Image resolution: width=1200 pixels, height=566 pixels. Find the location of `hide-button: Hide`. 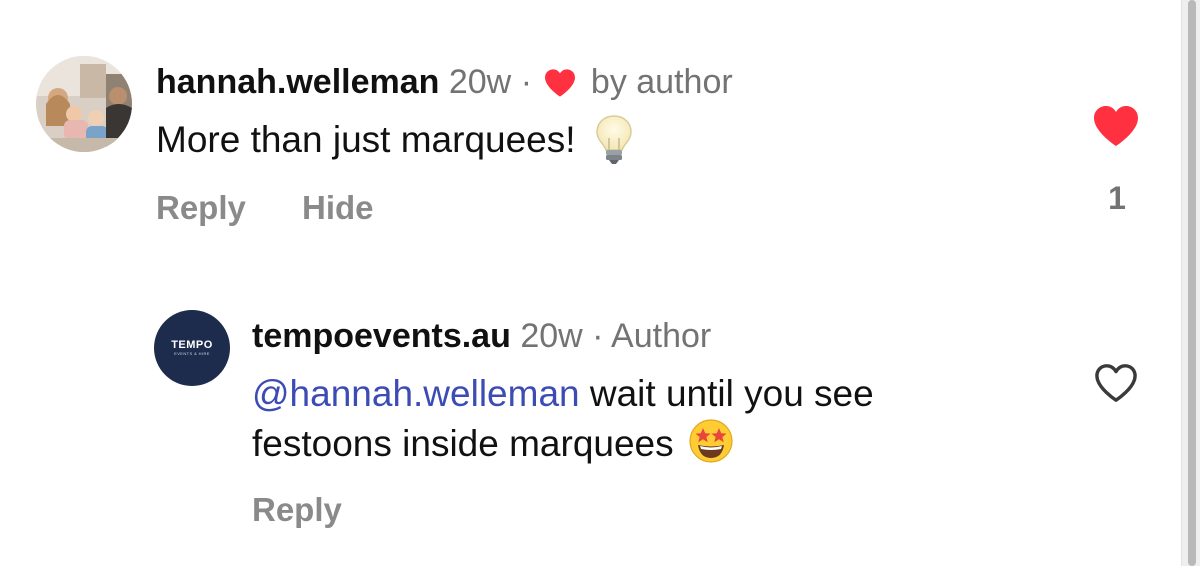

hide-button: Hide is located at coordinates (338, 208).